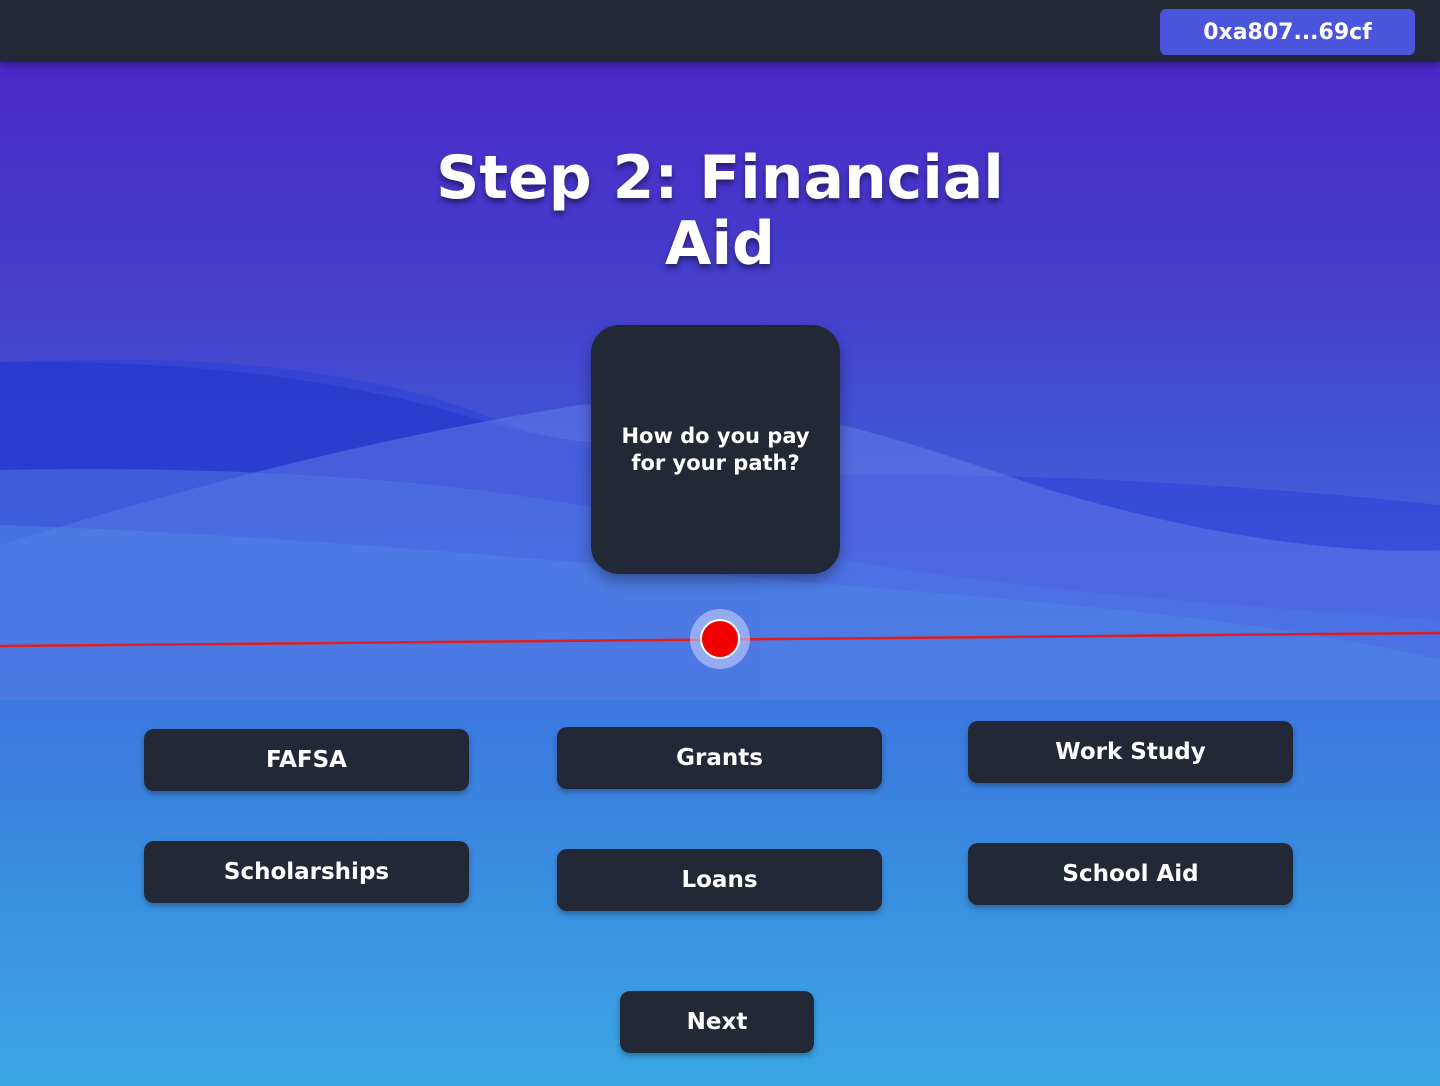 The image size is (1440, 1086). What do you see at coordinates (719, 880) in the screenshot?
I see `option-loans-button: Loans` at bounding box center [719, 880].